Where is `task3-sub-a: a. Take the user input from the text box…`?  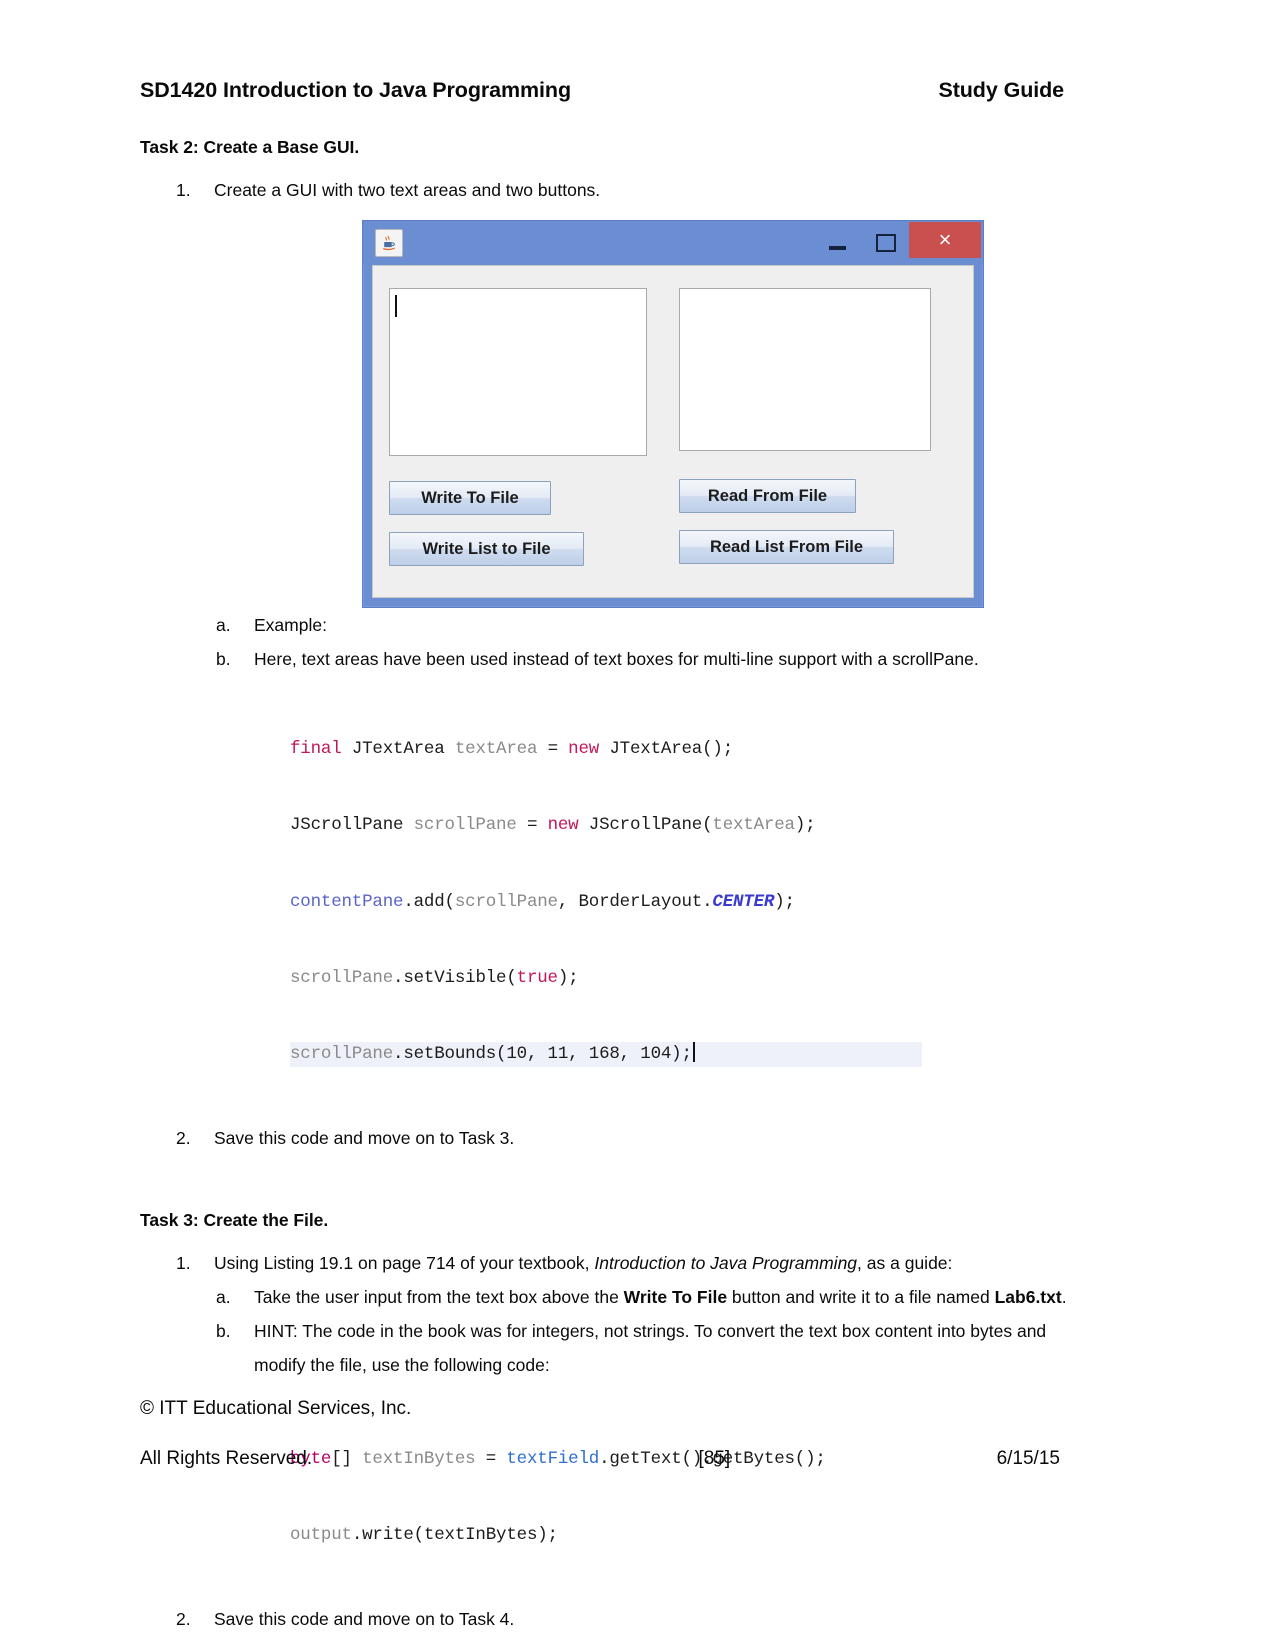
task3-sub-a: a. Take the user input from the text box… is located at coordinates (626, 1297).